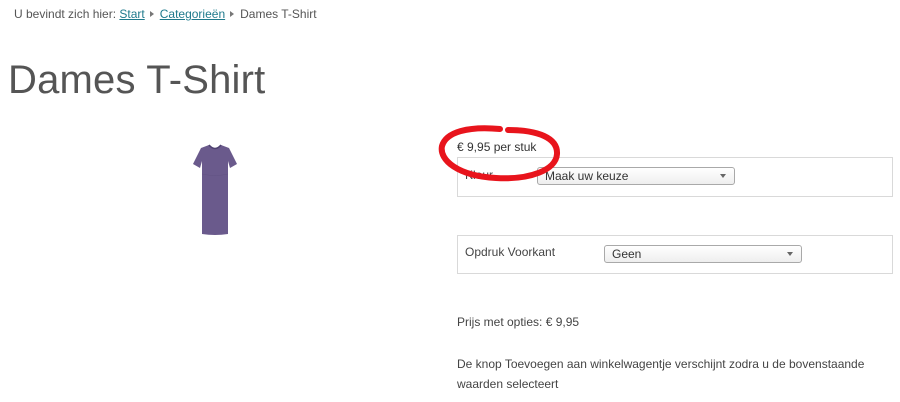 This screenshot has width=900, height=402. I want to click on front-print-select-value: Geen, so click(627, 254).